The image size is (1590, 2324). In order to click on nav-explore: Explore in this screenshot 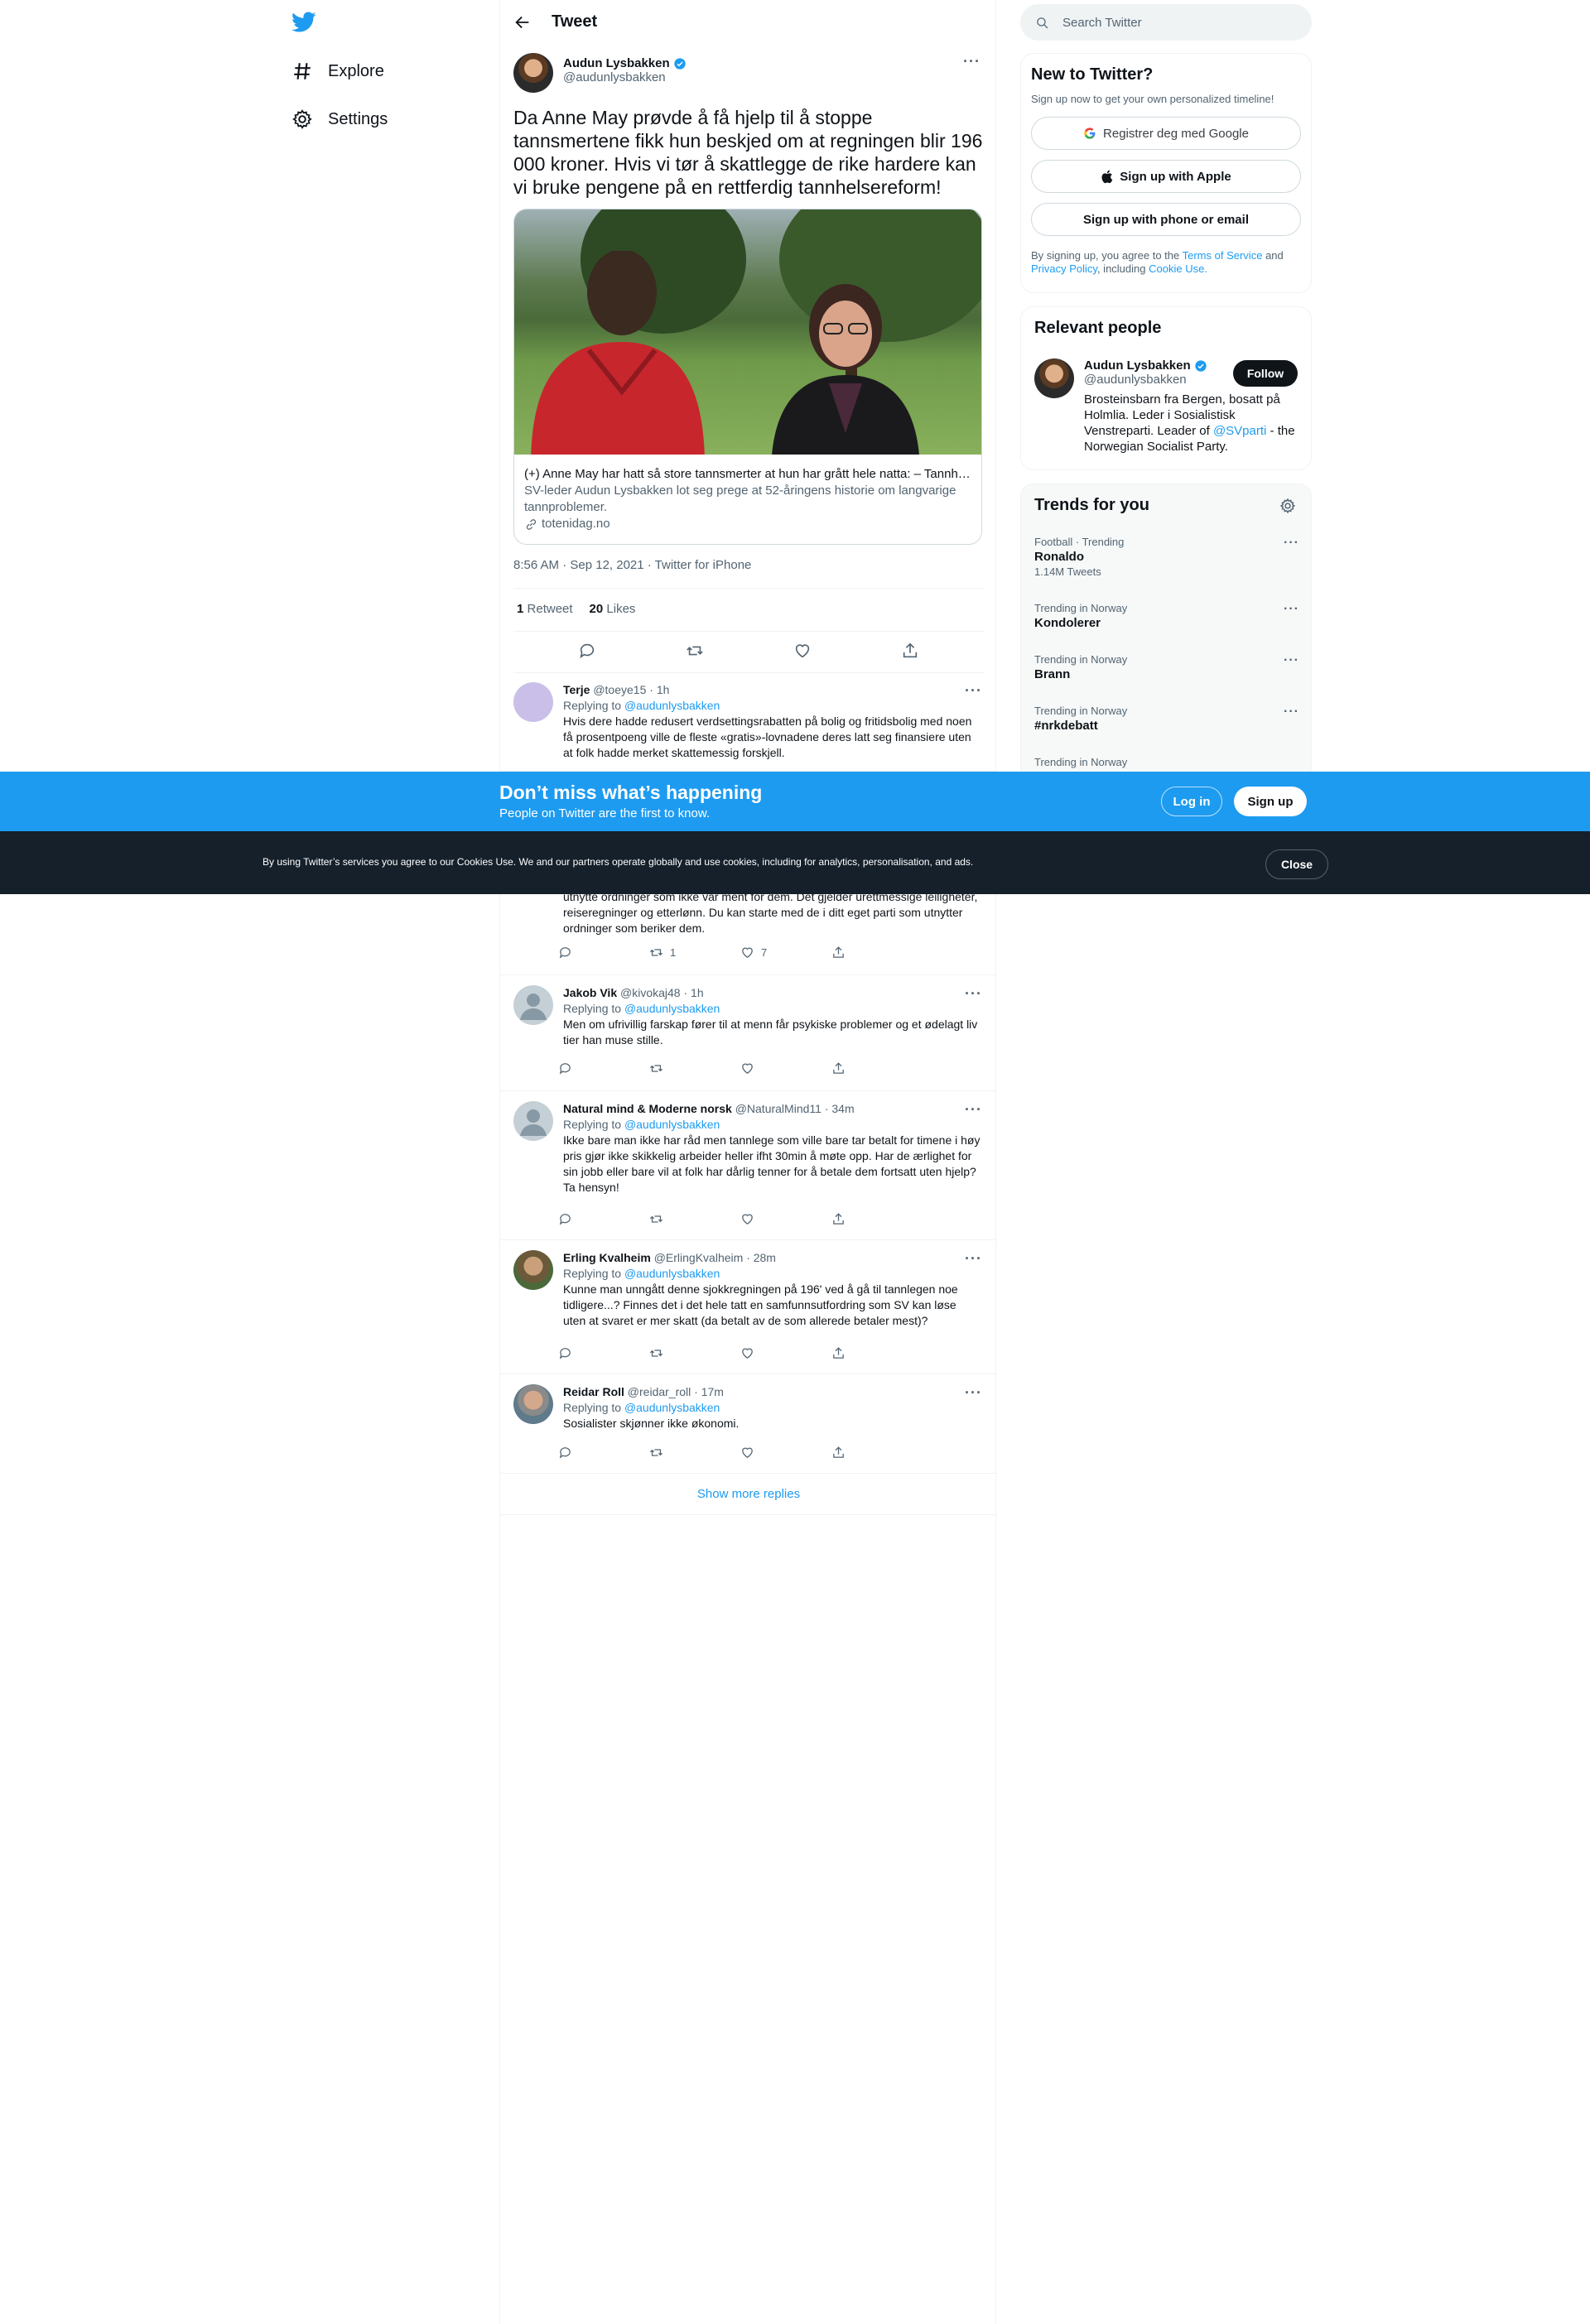, I will do `click(338, 71)`.